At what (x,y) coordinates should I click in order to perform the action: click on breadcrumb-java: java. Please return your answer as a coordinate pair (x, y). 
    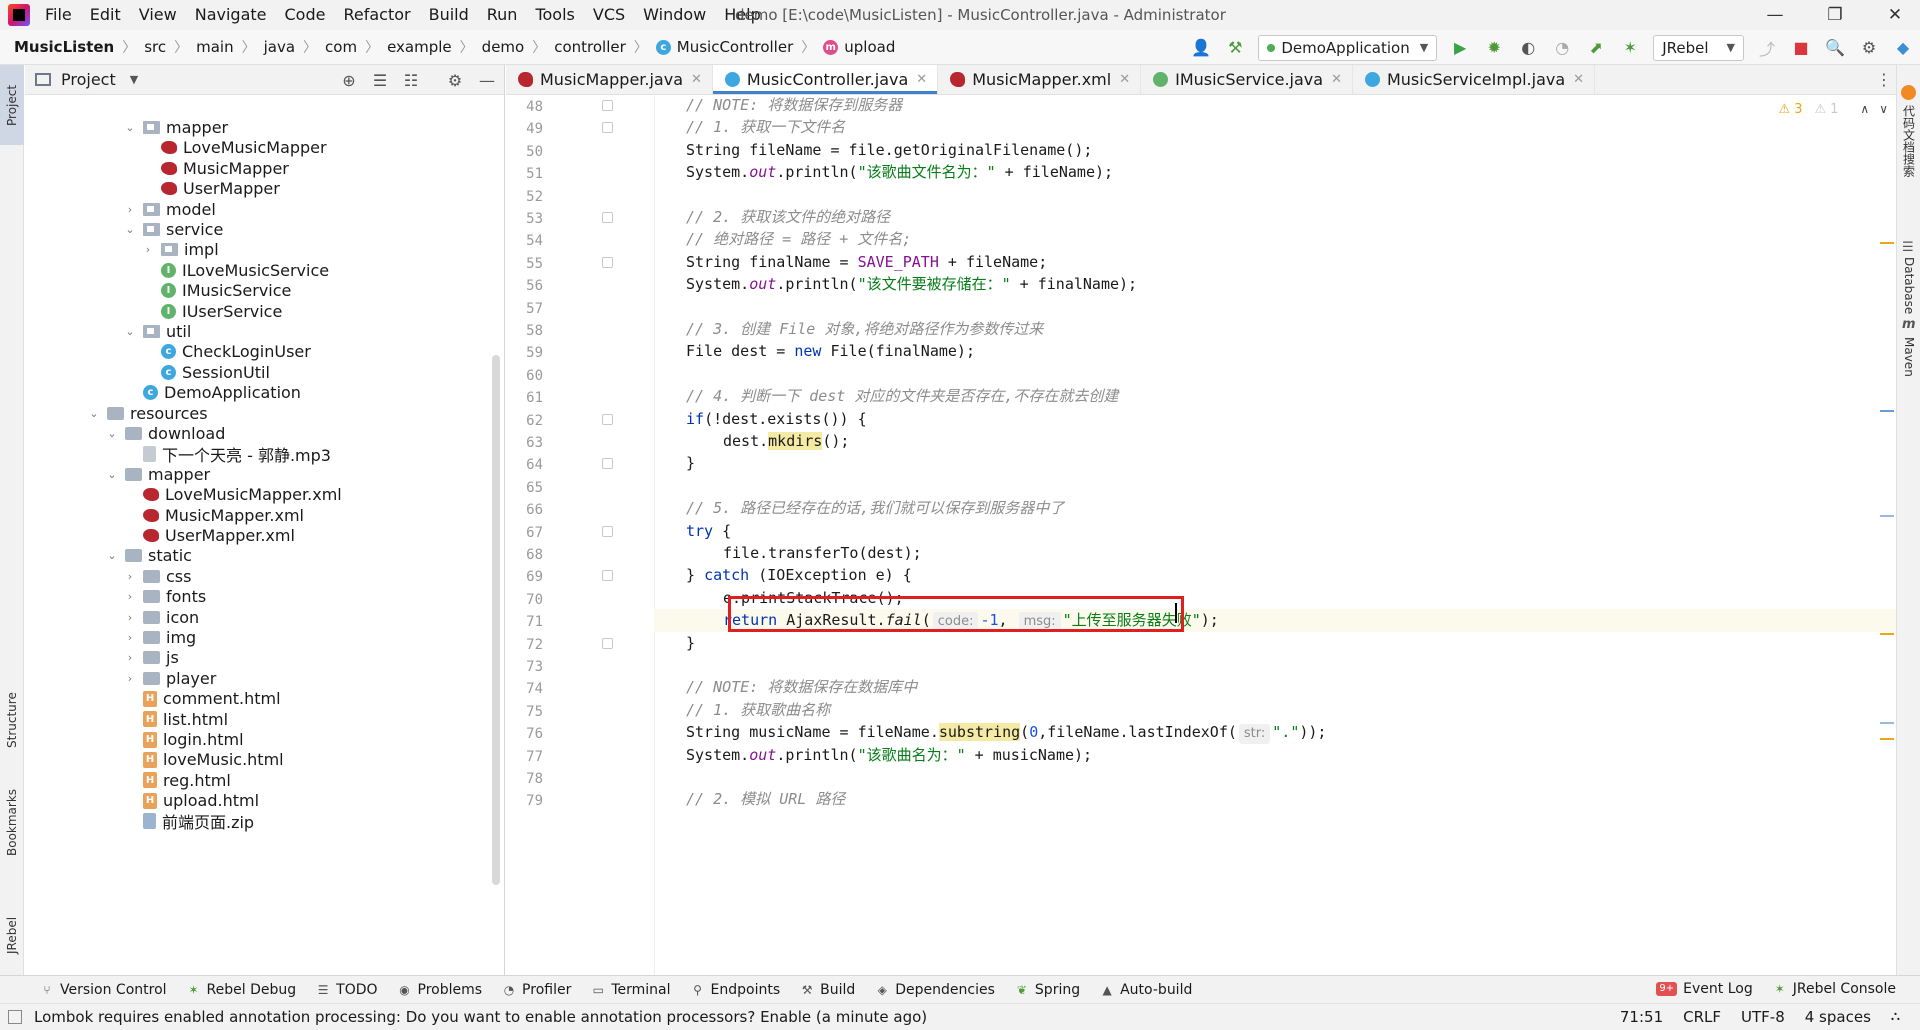
    Looking at the image, I should click on (279, 47).